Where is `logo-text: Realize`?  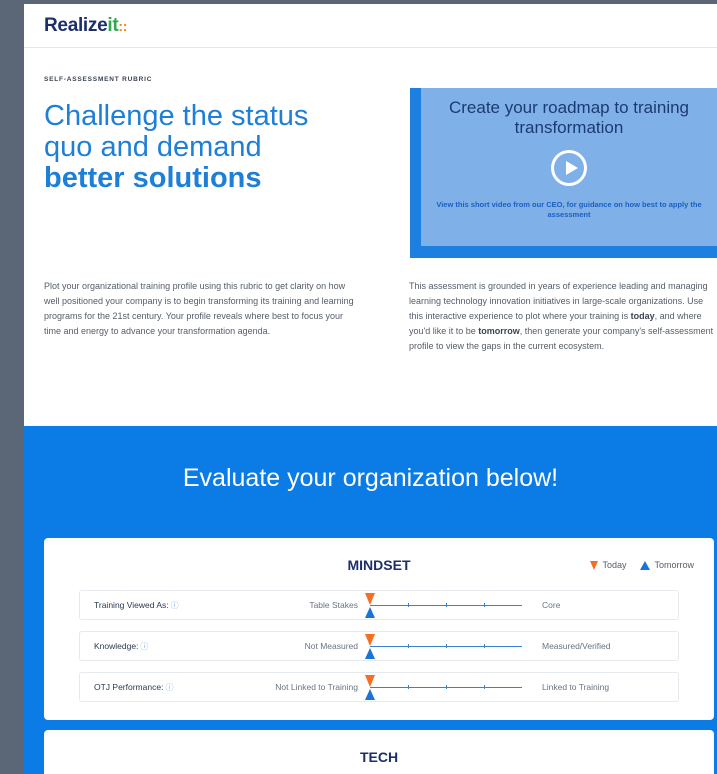
logo-text: Realize is located at coordinates (76, 25).